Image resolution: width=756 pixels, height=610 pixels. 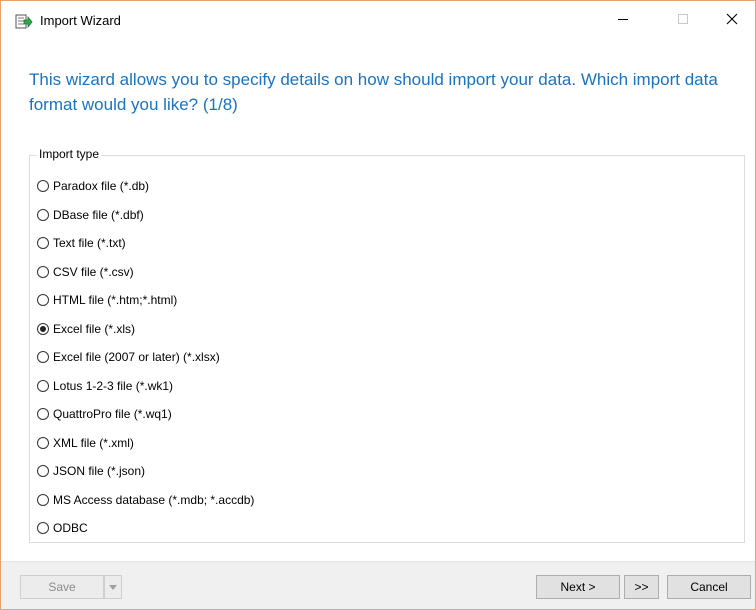 I want to click on option-label: JSON file (*.json), so click(x=99, y=471).